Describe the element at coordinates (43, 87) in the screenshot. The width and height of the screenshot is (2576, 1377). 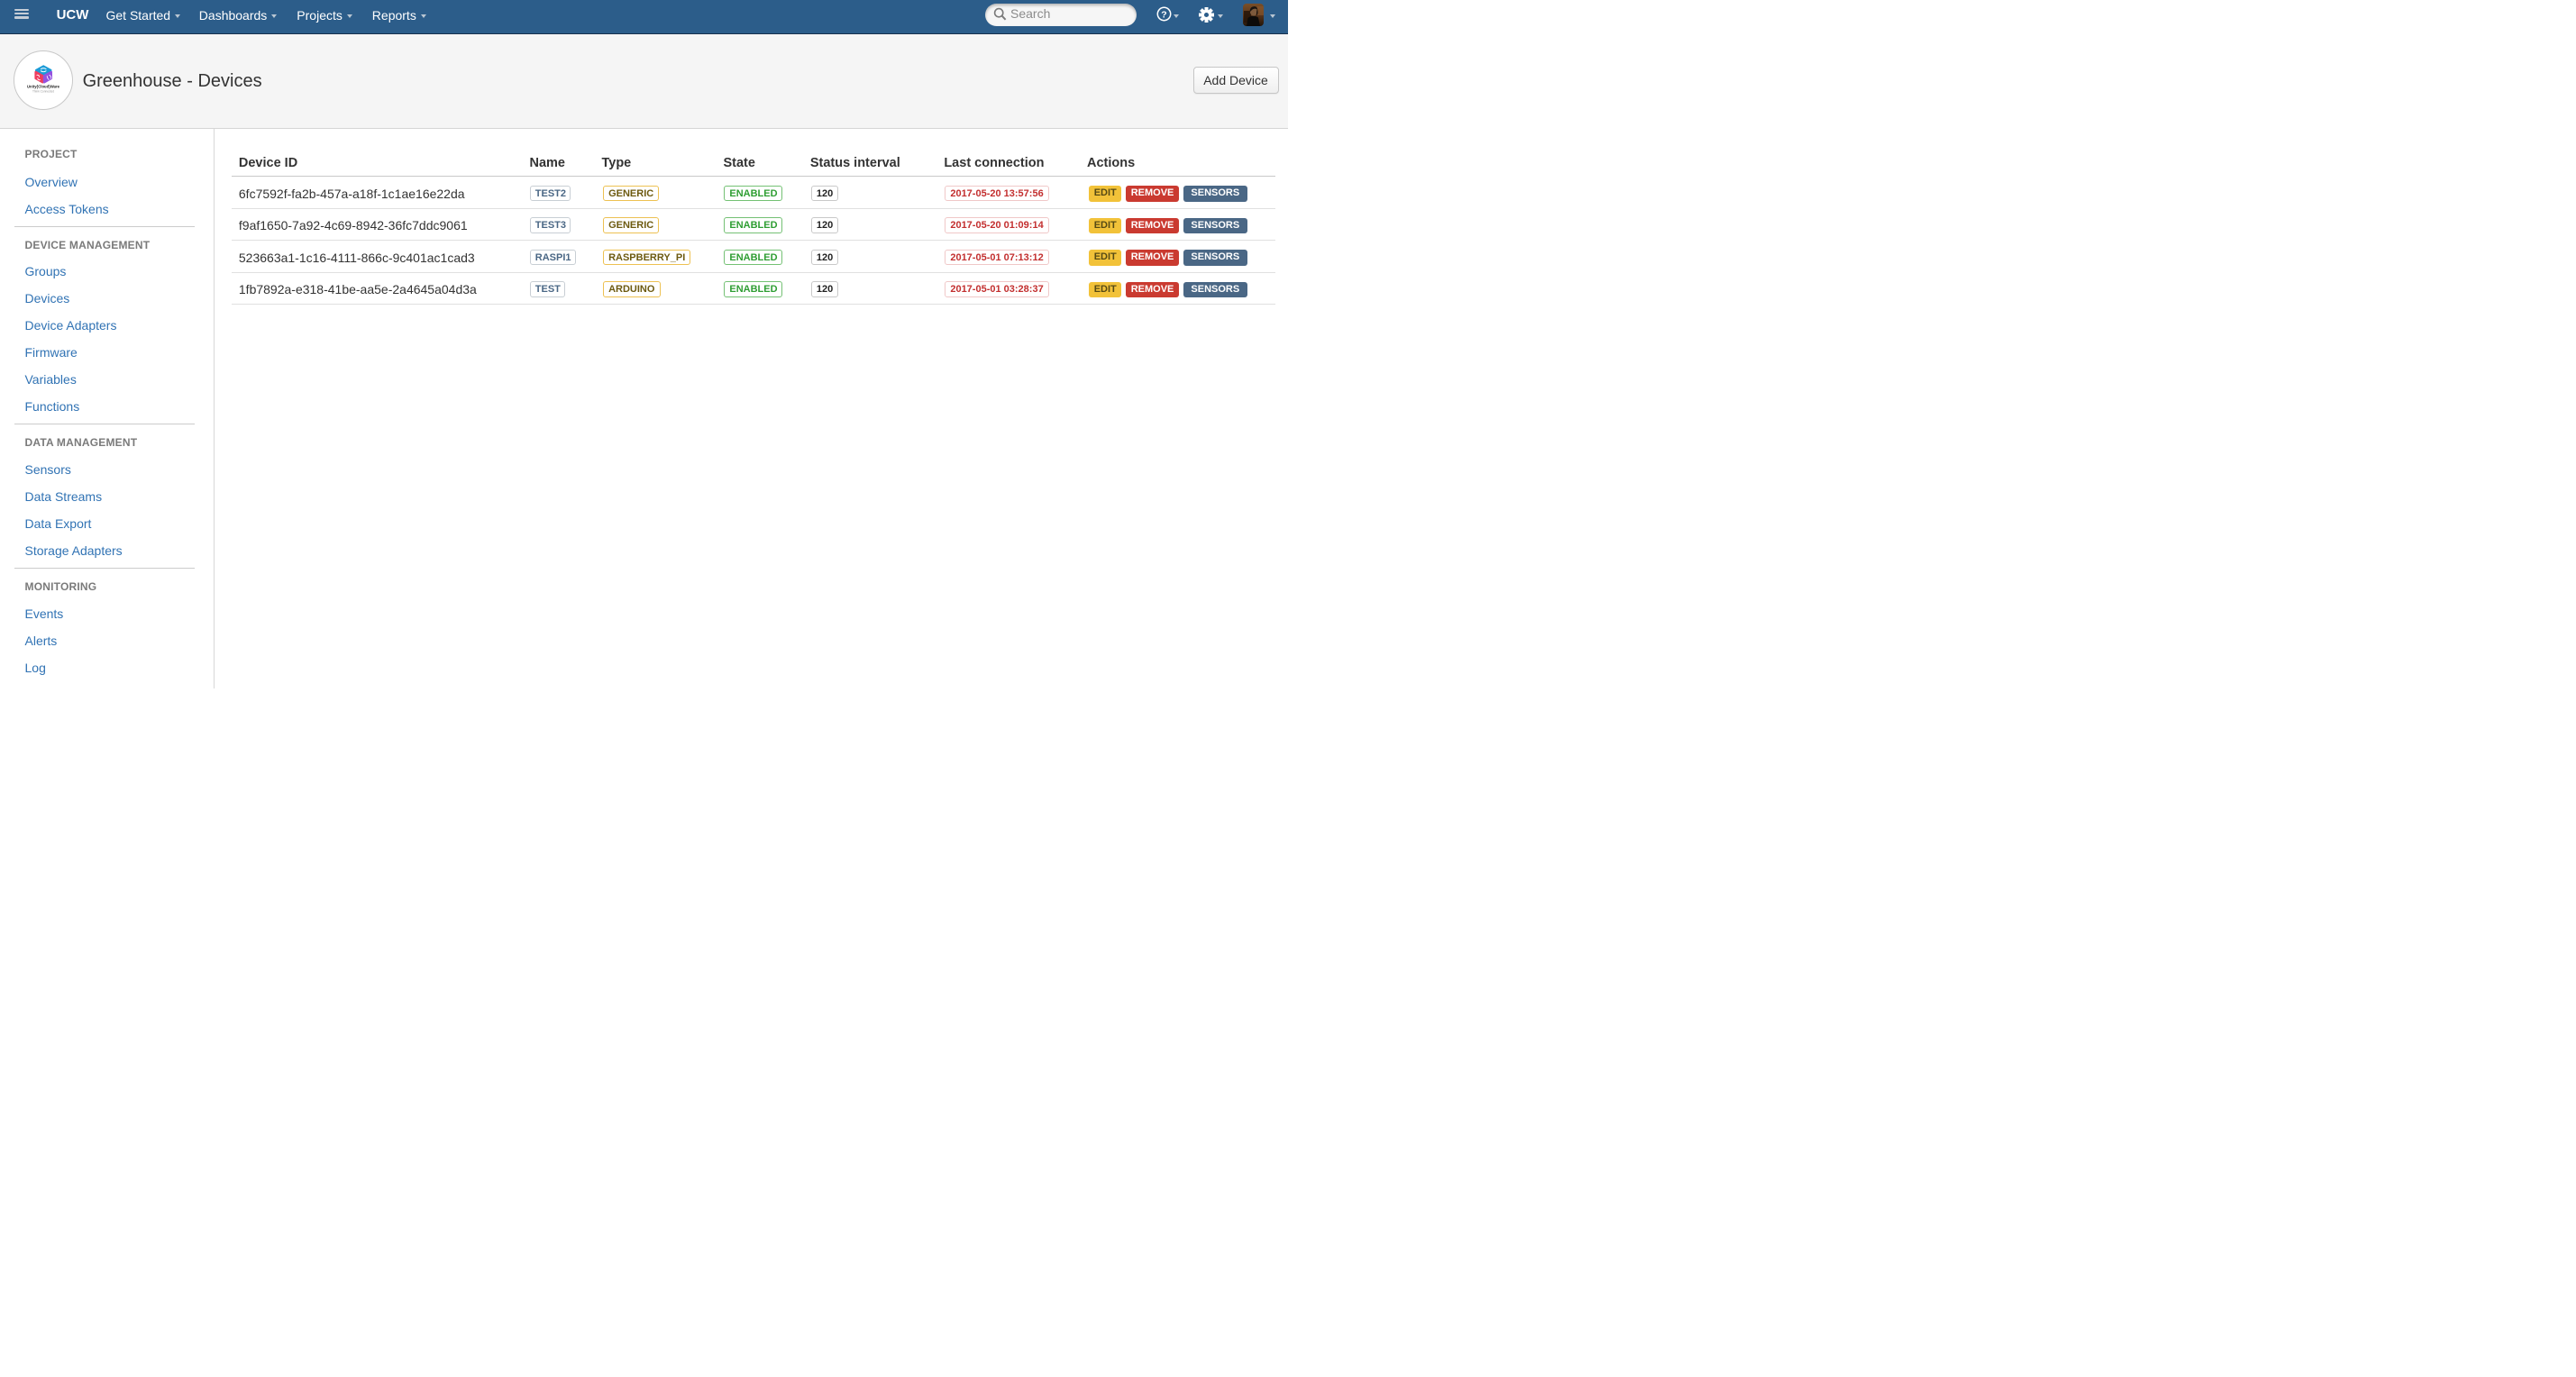
I see `svg-text: Unity{Cloud}Ware` at that location.